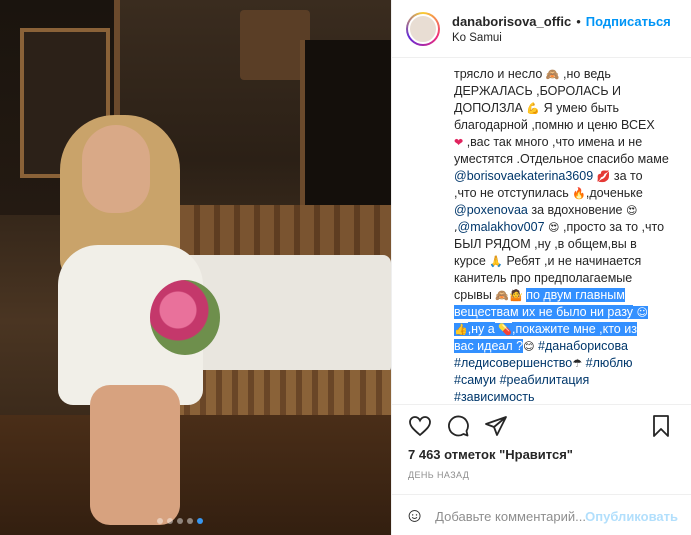  I want to click on highlighted-text: веществам их не было ни разу, so click(544, 312).